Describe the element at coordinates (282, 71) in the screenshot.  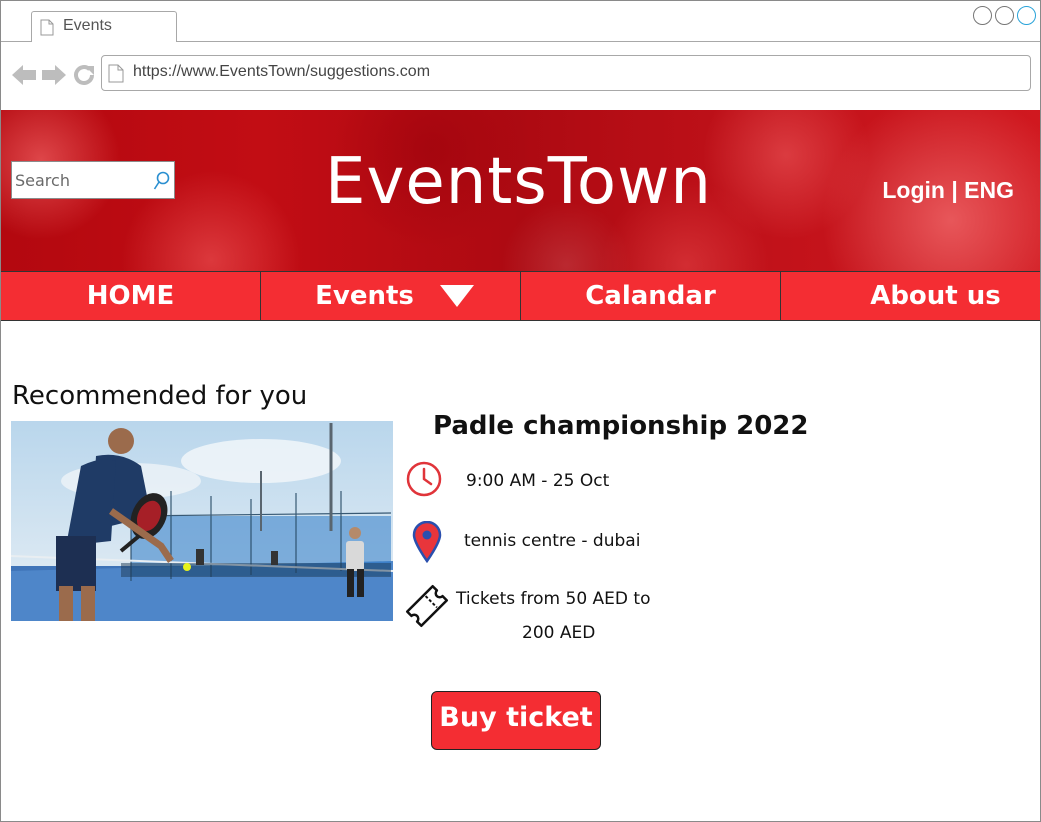
I see `url-text: https://www.EventsTown/suggestions.com` at that location.